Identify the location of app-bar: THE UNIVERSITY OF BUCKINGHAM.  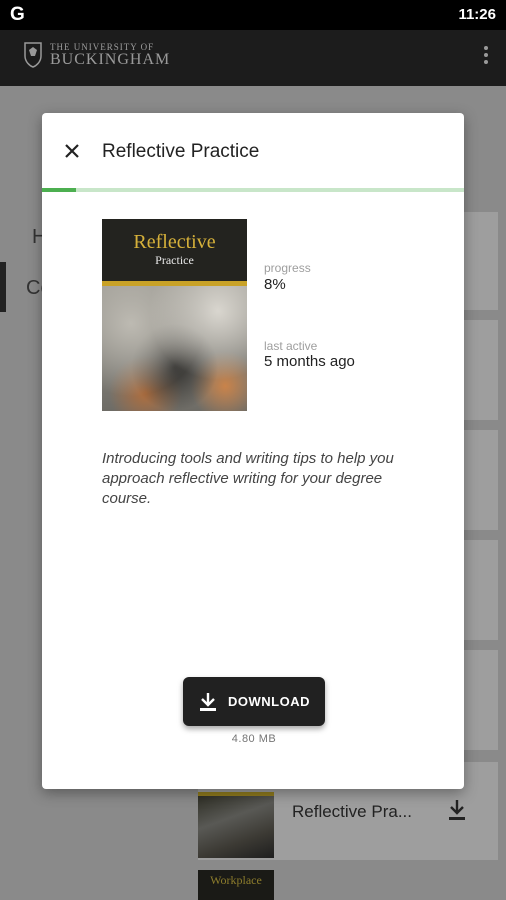
(253, 58).